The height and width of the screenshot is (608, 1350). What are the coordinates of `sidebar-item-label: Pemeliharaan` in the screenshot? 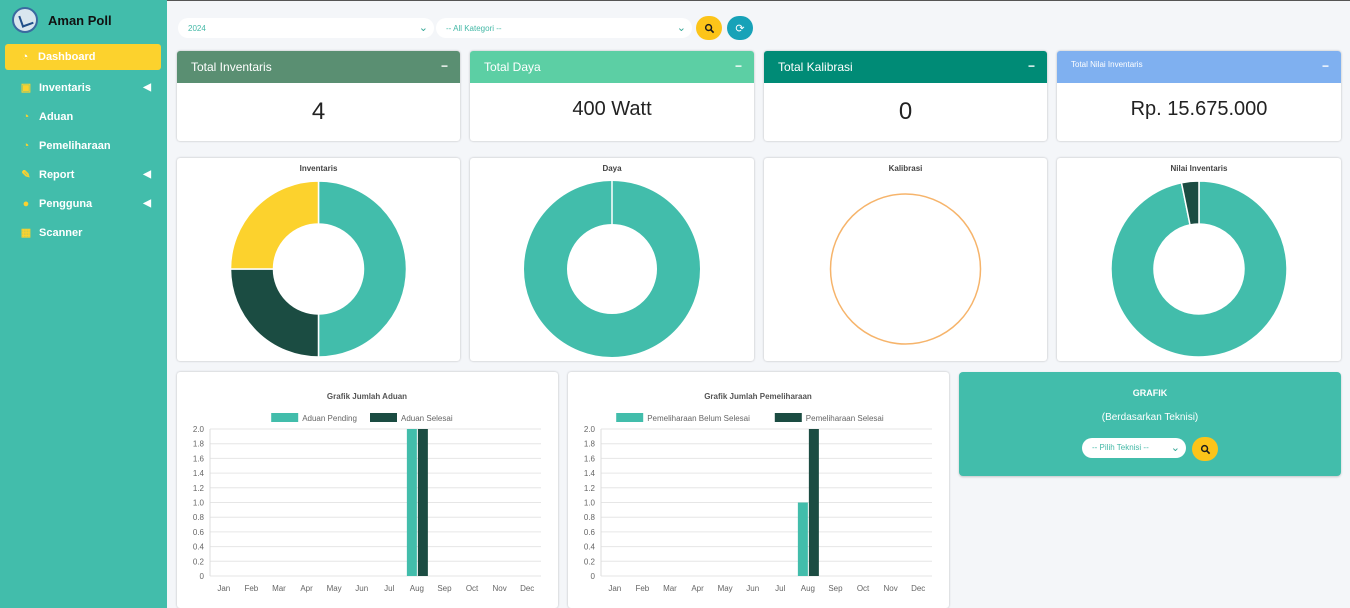 It's located at (75, 145).